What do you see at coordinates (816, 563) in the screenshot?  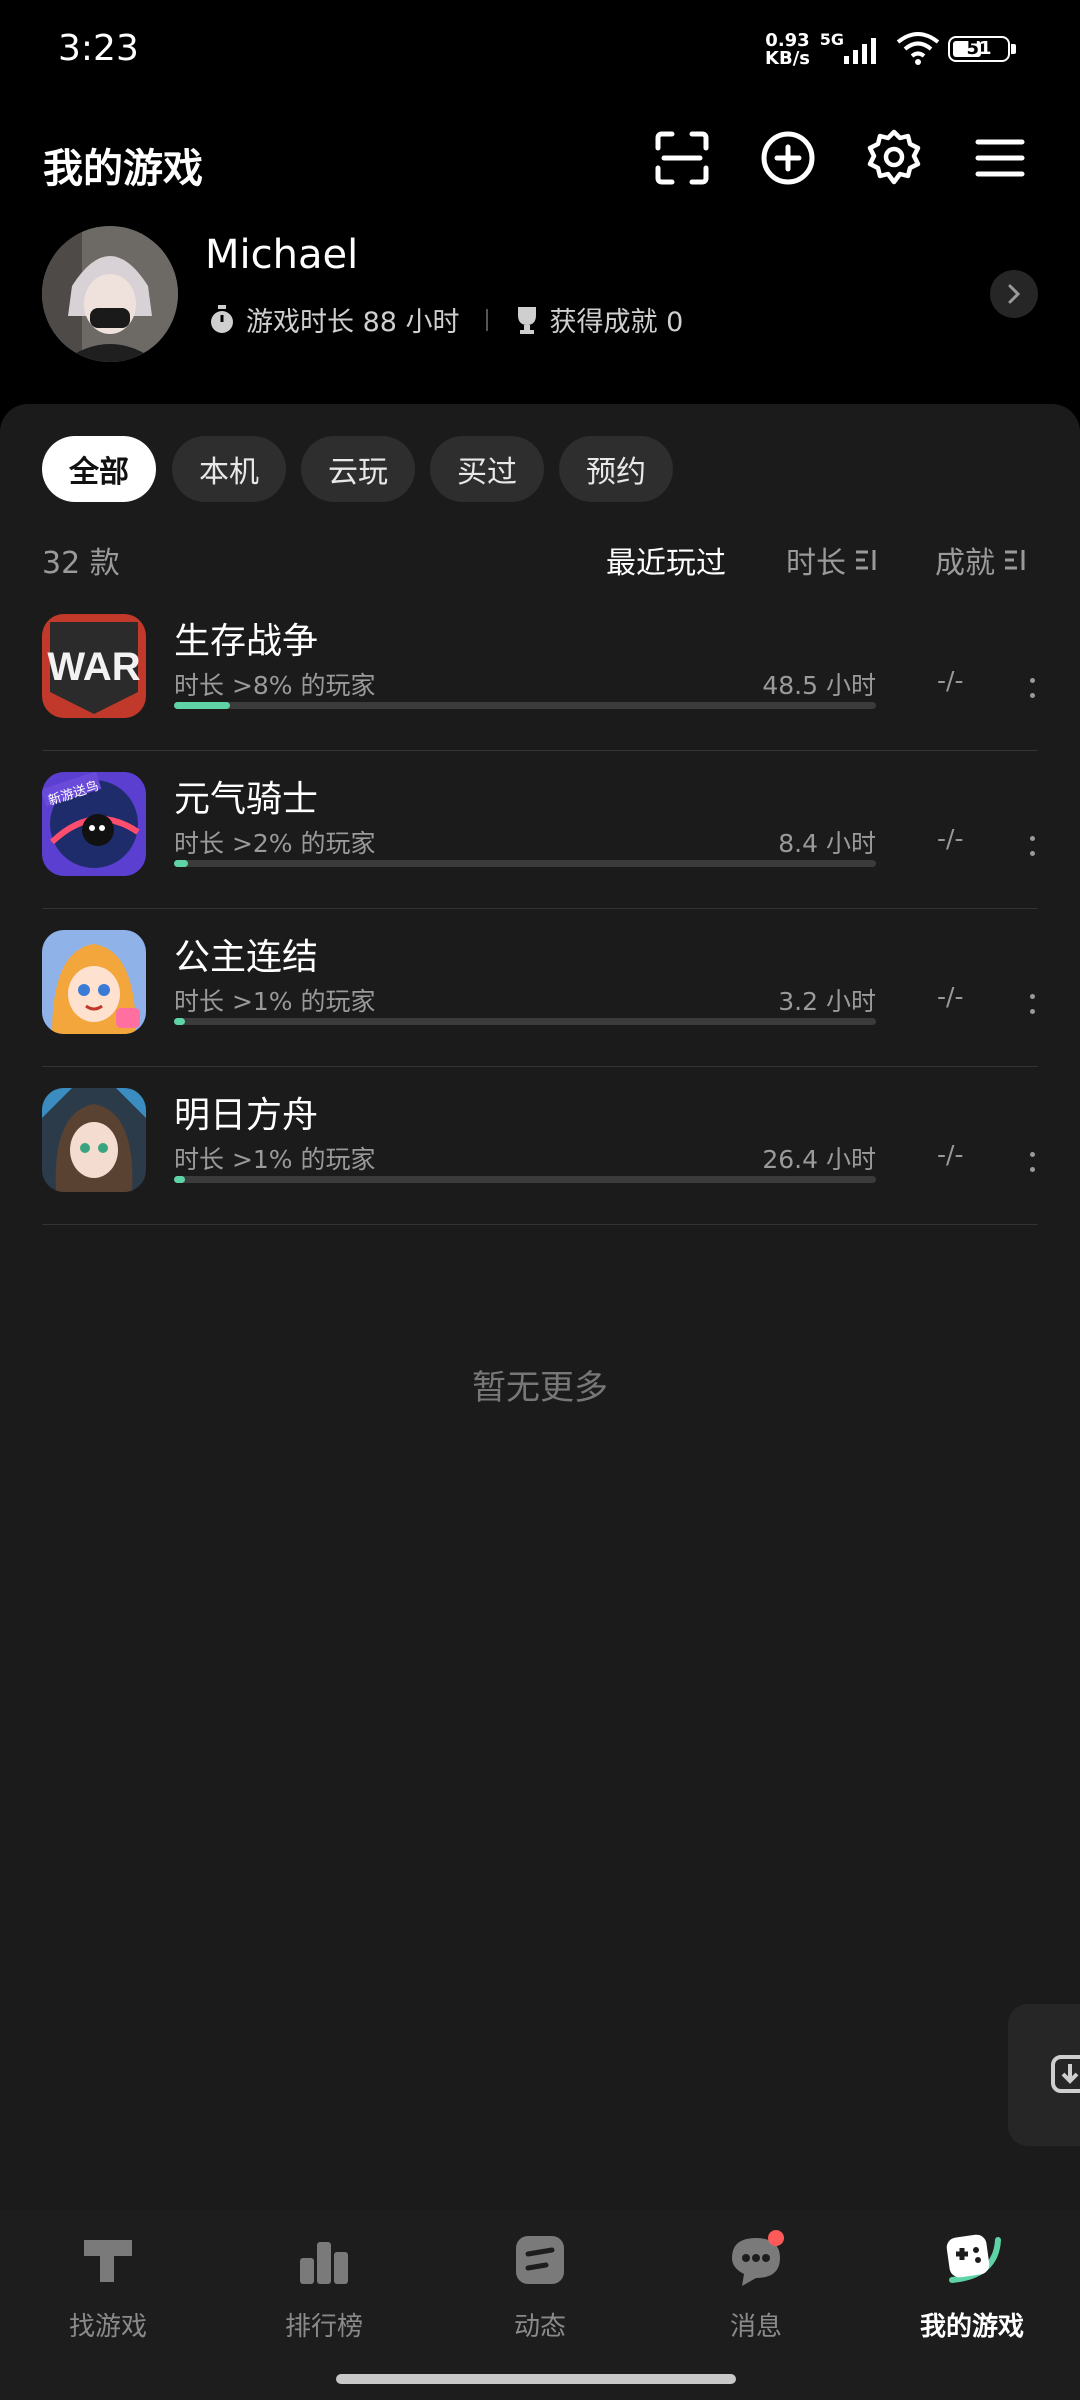 I see `sort-duration-label: 时长` at bounding box center [816, 563].